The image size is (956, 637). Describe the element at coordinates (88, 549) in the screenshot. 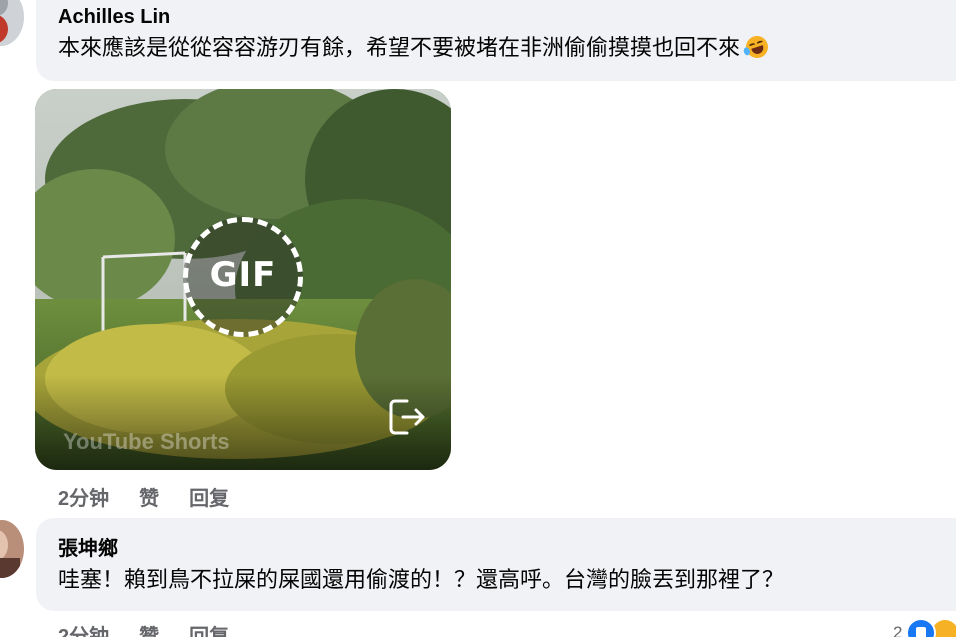

I see `comment-author: 張坤鄉` at that location.